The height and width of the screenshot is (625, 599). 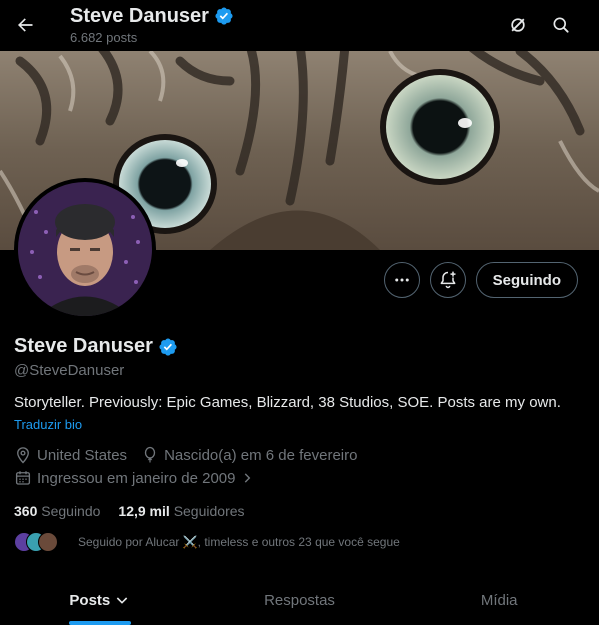 I want to click on grok-button, so click(x=518, y=25).